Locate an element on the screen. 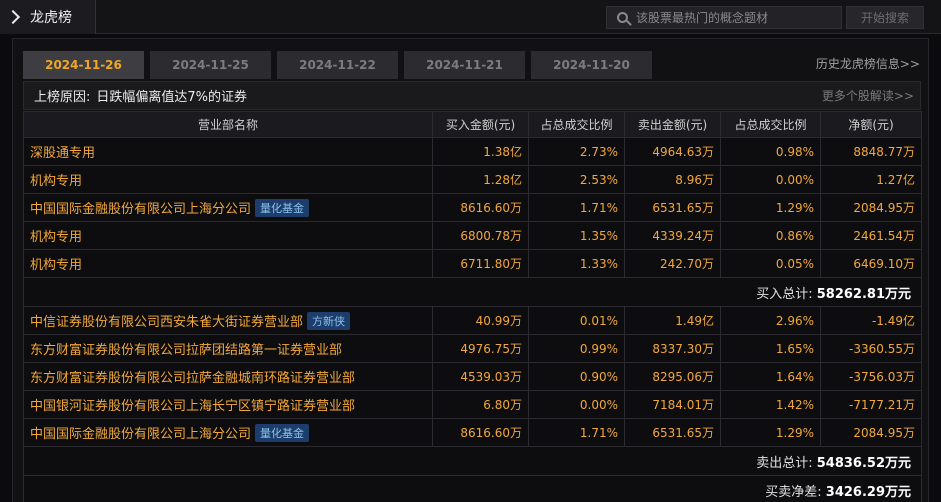 This screenshot has height=502, width=941. branch-name-cell: 东方财富证券股份有限公司拉萨团结路第一证券营业部 is located at coordinates (228, 348).